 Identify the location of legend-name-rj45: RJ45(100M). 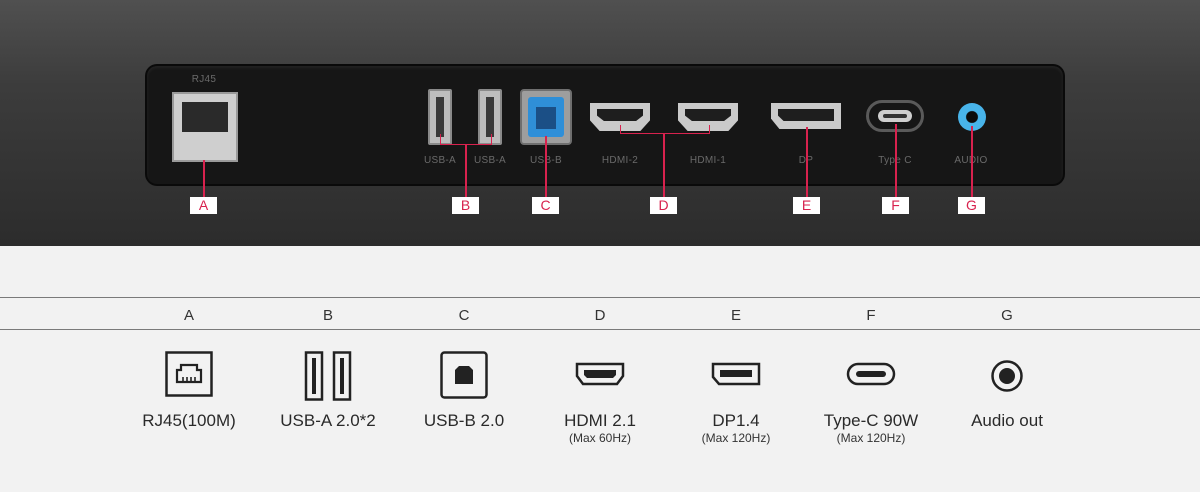
(189, 420).